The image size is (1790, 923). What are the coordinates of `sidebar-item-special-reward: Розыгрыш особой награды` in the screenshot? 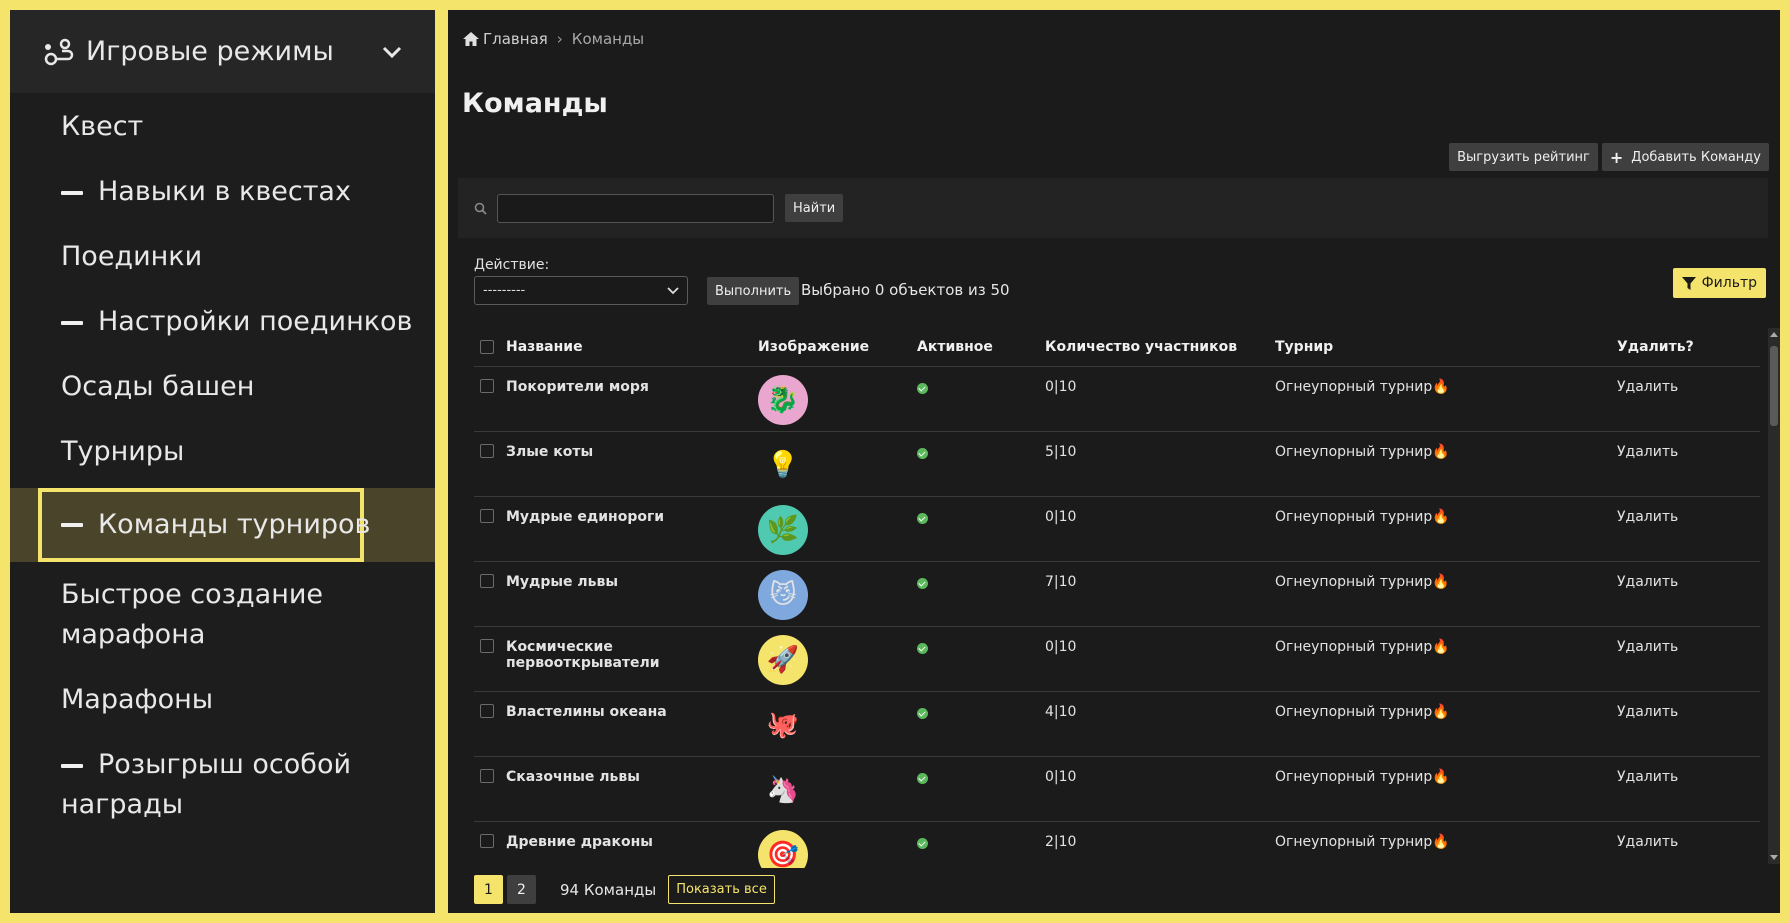 It's located at (222, 785).